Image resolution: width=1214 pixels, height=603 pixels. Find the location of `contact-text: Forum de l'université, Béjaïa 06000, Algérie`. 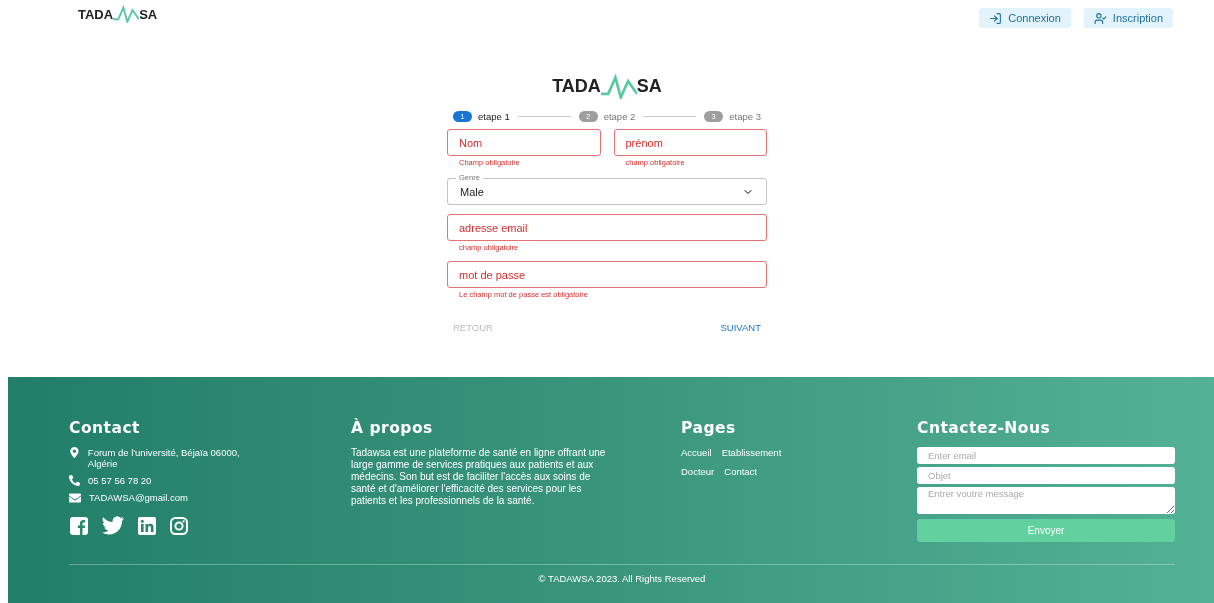

contact-text: Forum de l'université, Béjaïa 06000, Algérie is located at coordinates (164, 458).